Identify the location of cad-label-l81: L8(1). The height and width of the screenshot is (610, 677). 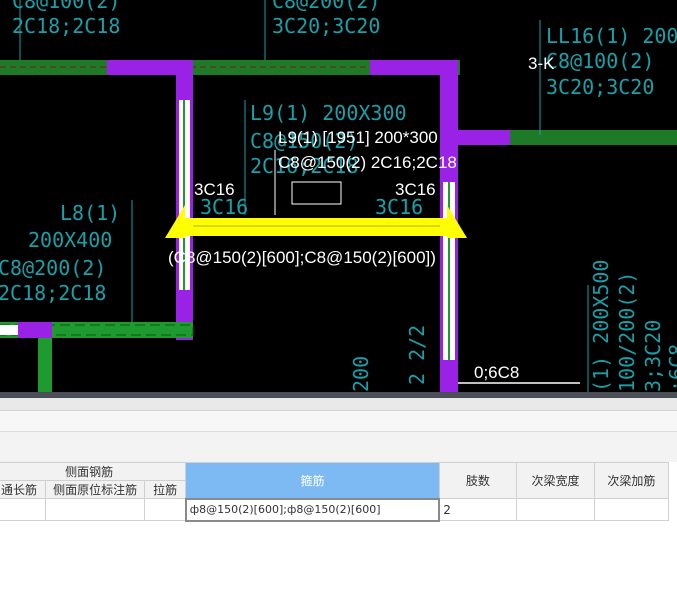
(90, 213).